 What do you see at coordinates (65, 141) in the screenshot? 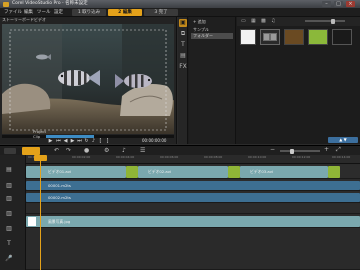
I see `prev-frame-icon: ◀` at bounding box center [65, 141].